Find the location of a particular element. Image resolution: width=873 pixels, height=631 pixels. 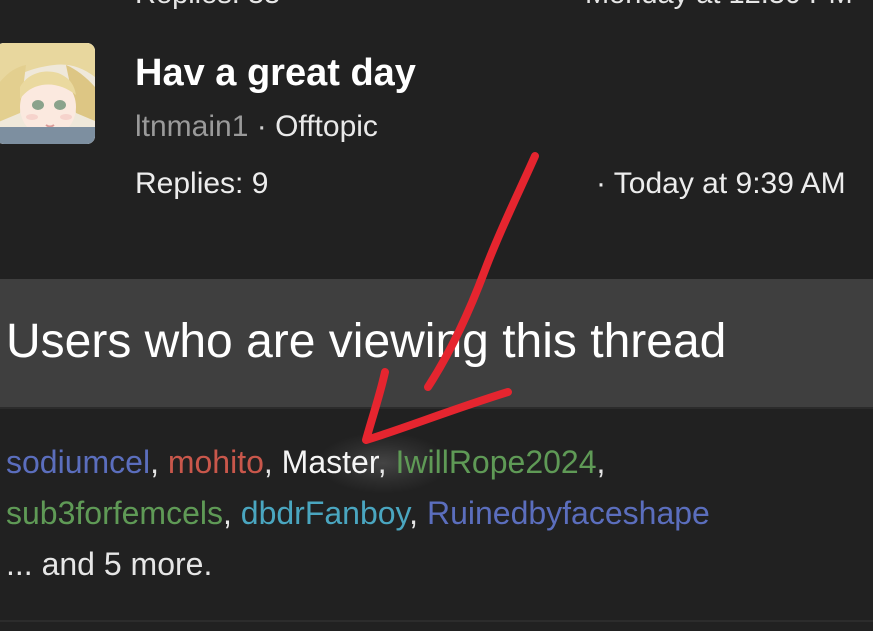

avatar is located at coordinates (47, 93).